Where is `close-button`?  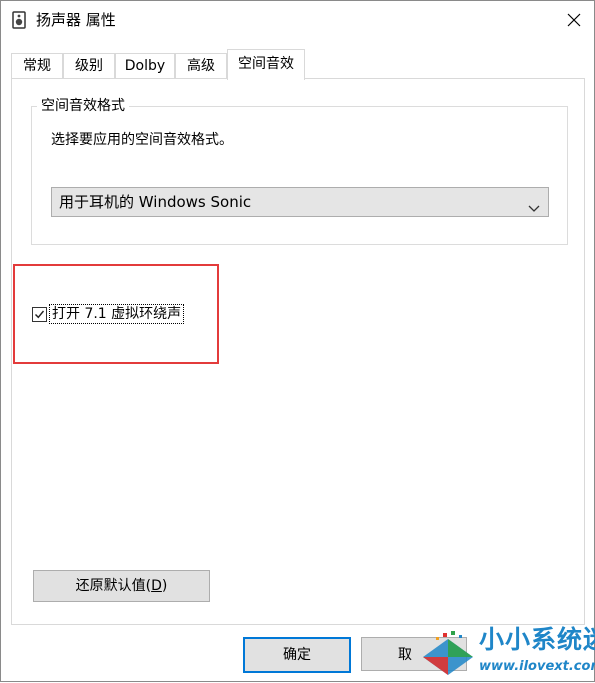 close-button is located at coordinates (574, 20).